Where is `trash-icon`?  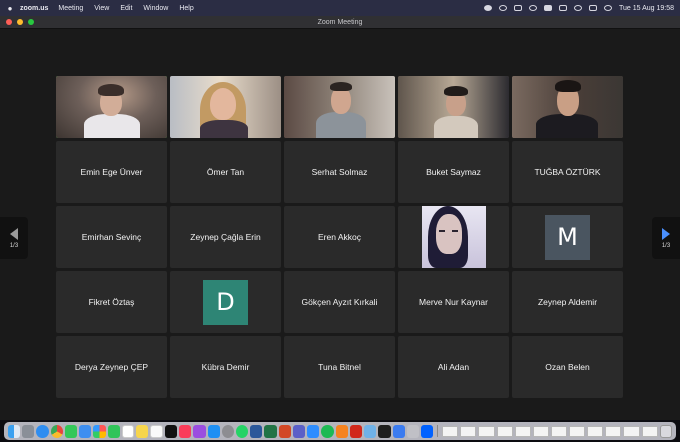
trash-icon is located at coordinates (666, 431).